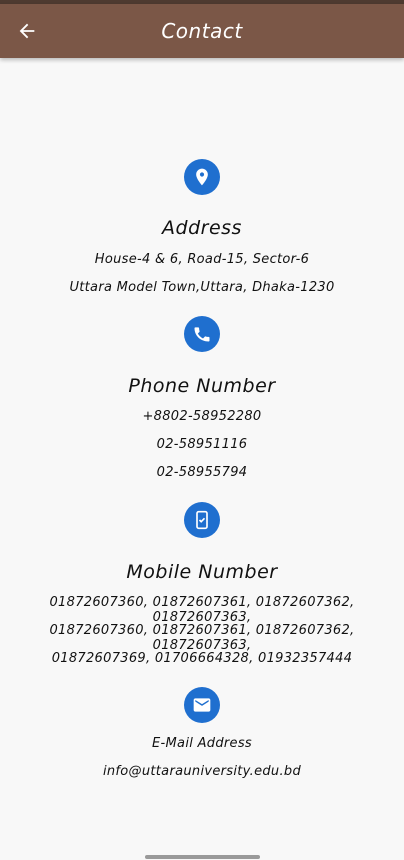 Image resolution: width=404 pixels, height=860 pixels. I want to click on email-icon-badge, so click(202, 705).